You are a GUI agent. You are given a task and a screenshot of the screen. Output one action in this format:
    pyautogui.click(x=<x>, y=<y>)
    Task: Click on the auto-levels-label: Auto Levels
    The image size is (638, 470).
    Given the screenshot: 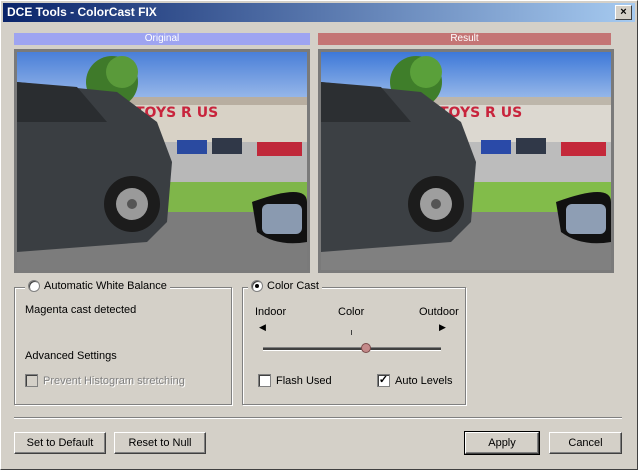 What is the action you would take?
    pyautogui.click(x=424, y=380)
    